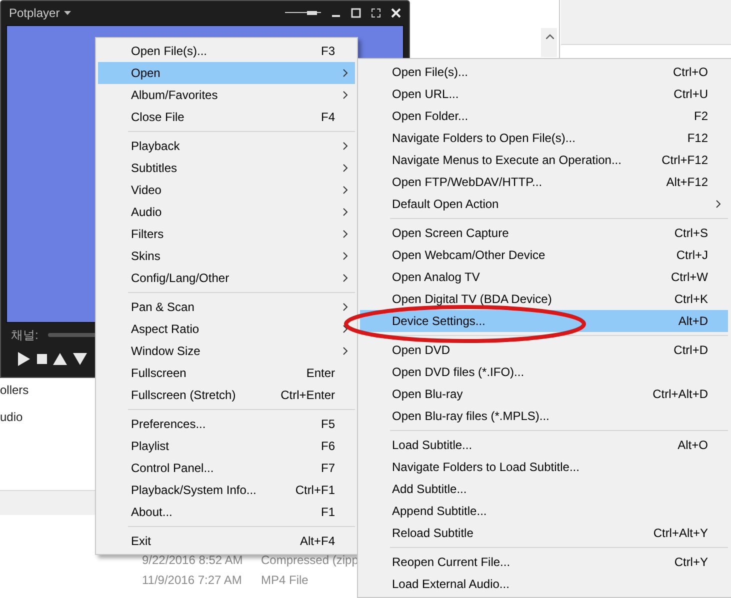 This screenshot has height=598, width=731. I want to click on menu-label: Open Screen Capture, so click(451, 233).